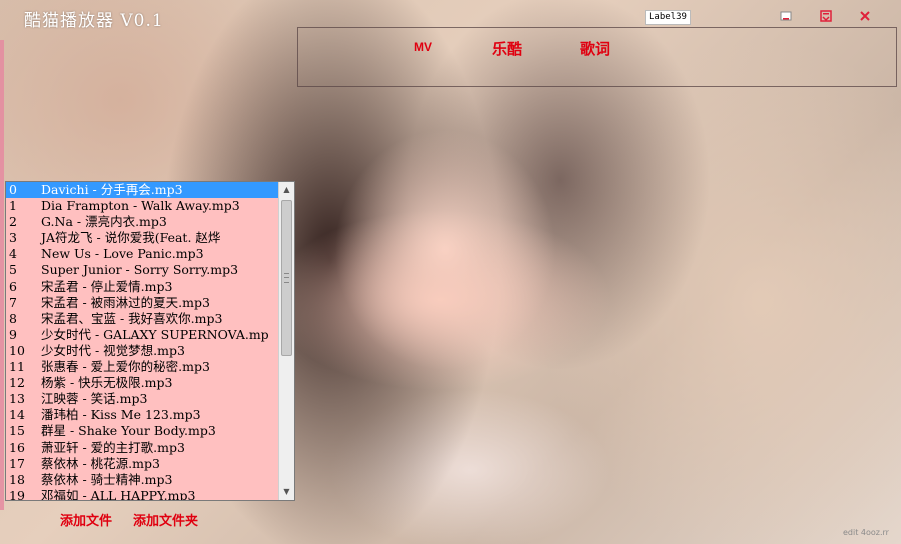 The height and width of the screenshot is (544, 901). I want to click on track-number: 7, so click(13, 302).